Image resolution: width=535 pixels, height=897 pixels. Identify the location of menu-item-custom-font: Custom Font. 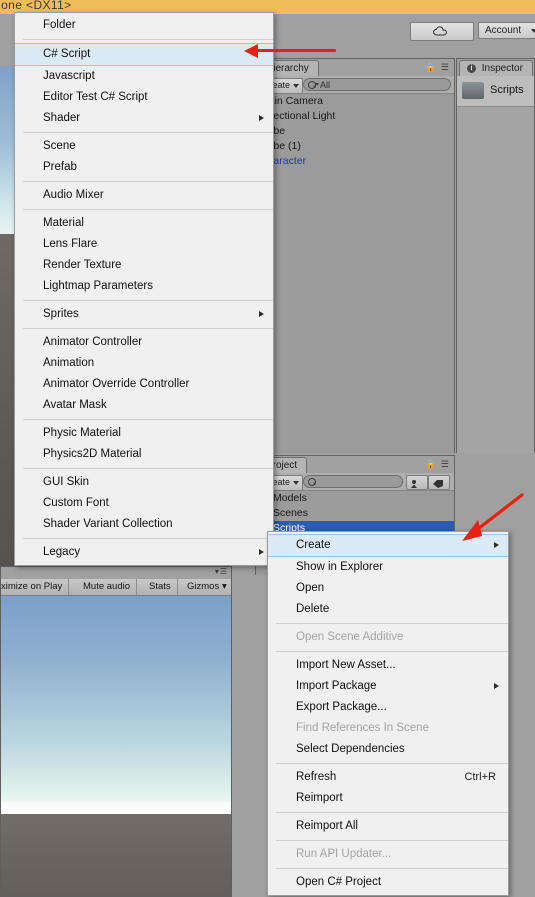
(144, 503).